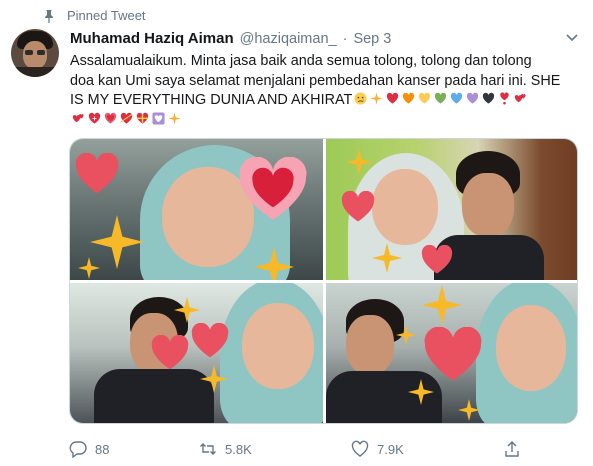 The image size is (593, 466). What do you see at coordinates (360, 448) in the screenshot?
I see `like-icon` at bounding box center [360, 448].